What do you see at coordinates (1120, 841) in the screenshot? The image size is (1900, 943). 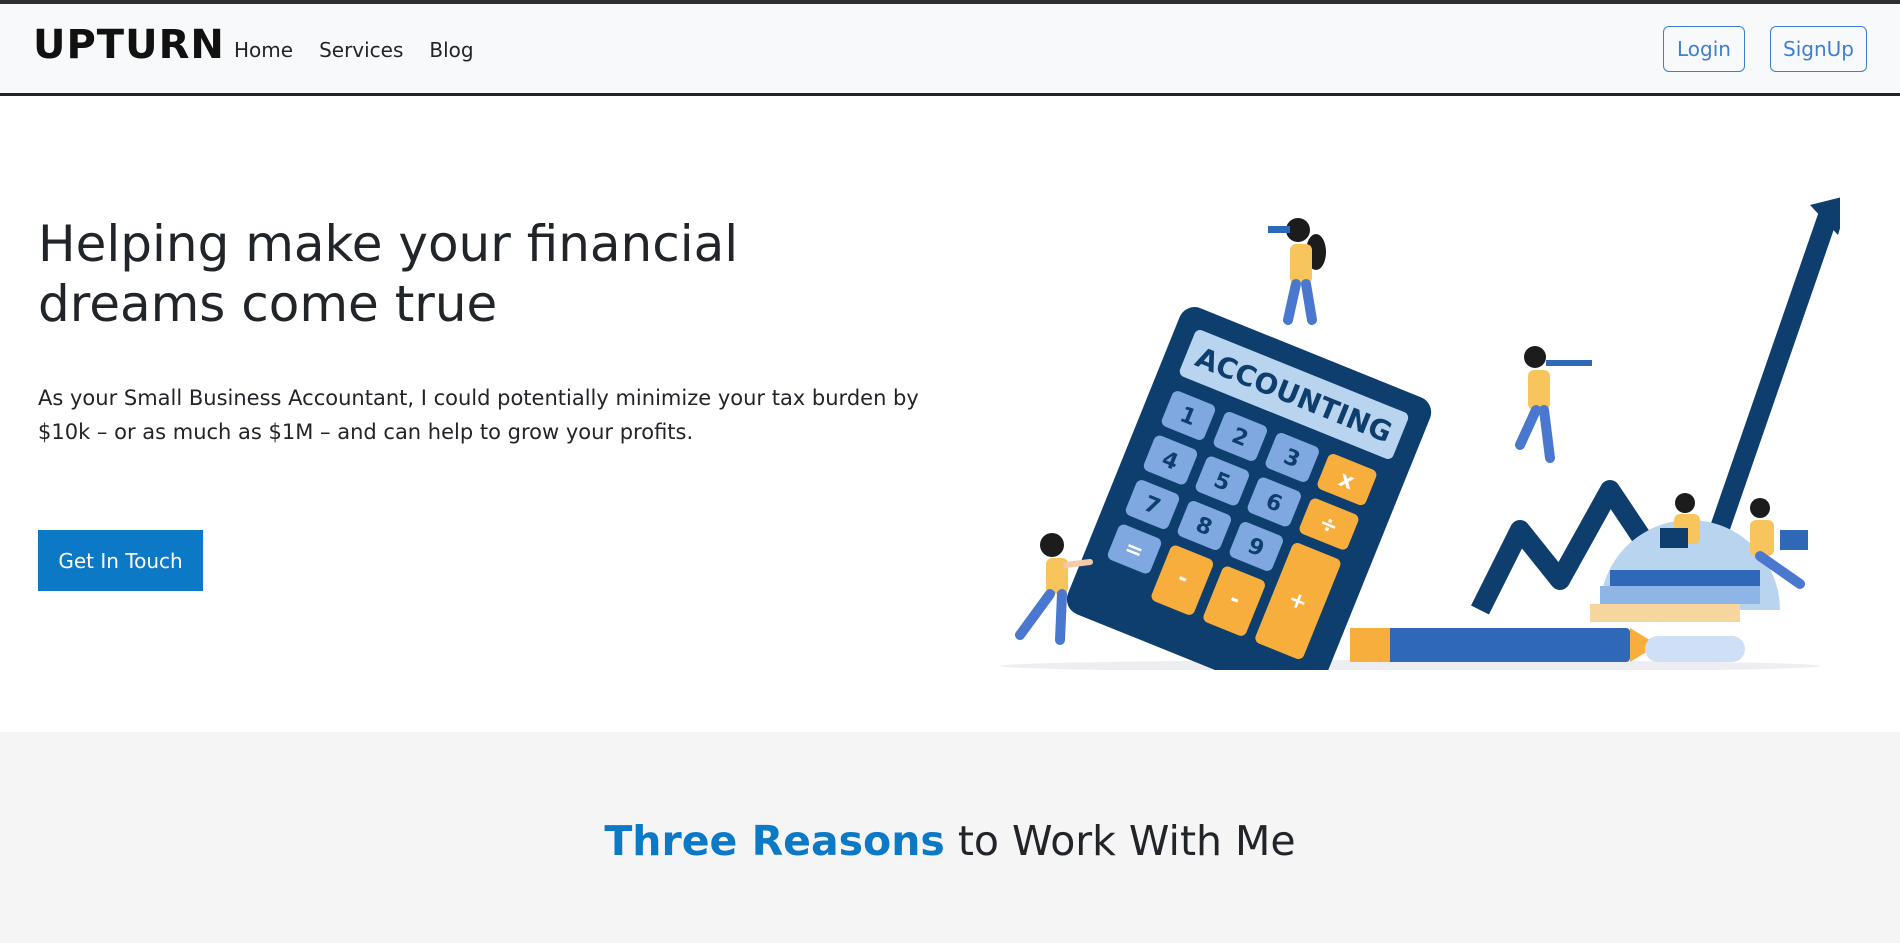 I see `reasons-title-rest: to Work With Me` at bounding box center [1120, 841].